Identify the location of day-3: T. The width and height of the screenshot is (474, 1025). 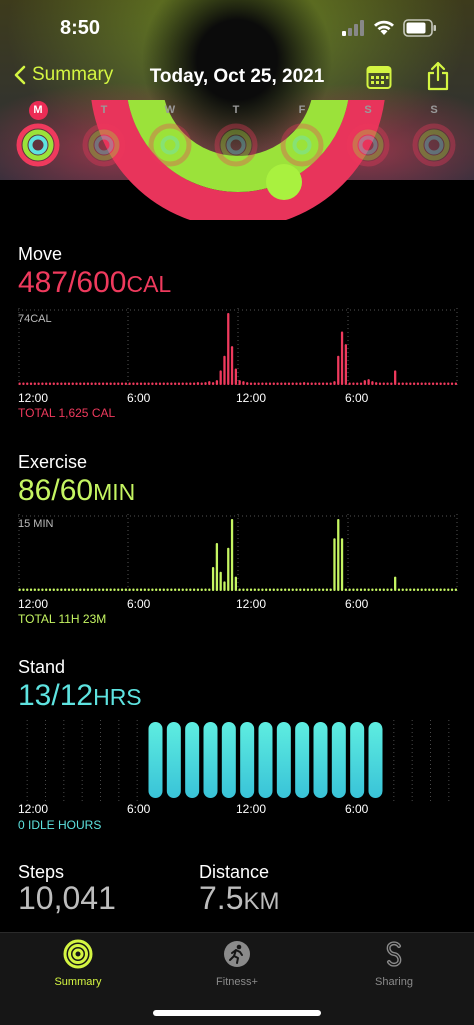
(236, 133).